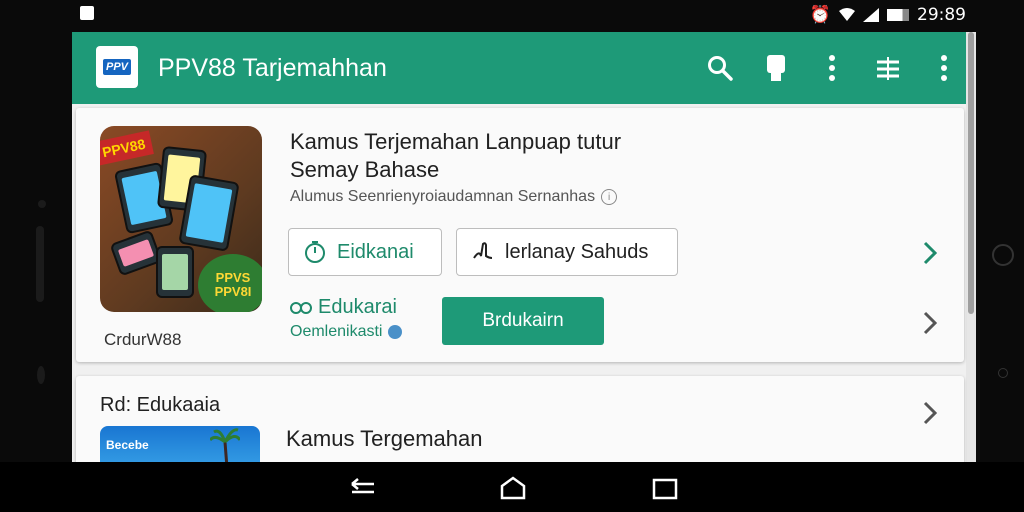 The height and width of the screenshot is (512, 1024). I want to click on palm-tree-icon, so click(225, 445).